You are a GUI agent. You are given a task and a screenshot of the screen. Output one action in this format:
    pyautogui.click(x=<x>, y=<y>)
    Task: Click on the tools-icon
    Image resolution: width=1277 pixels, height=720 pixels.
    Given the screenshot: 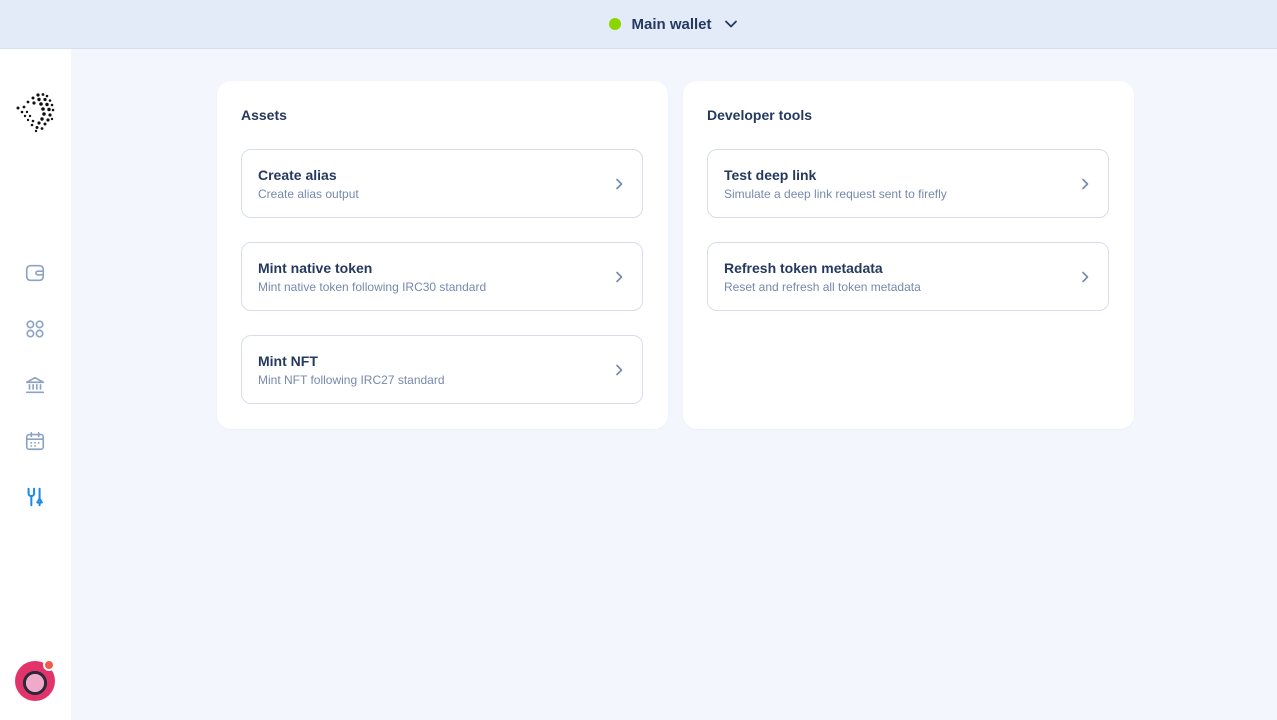 What is the action you would take?
    pyautogui.click(x=35, y=497)
    